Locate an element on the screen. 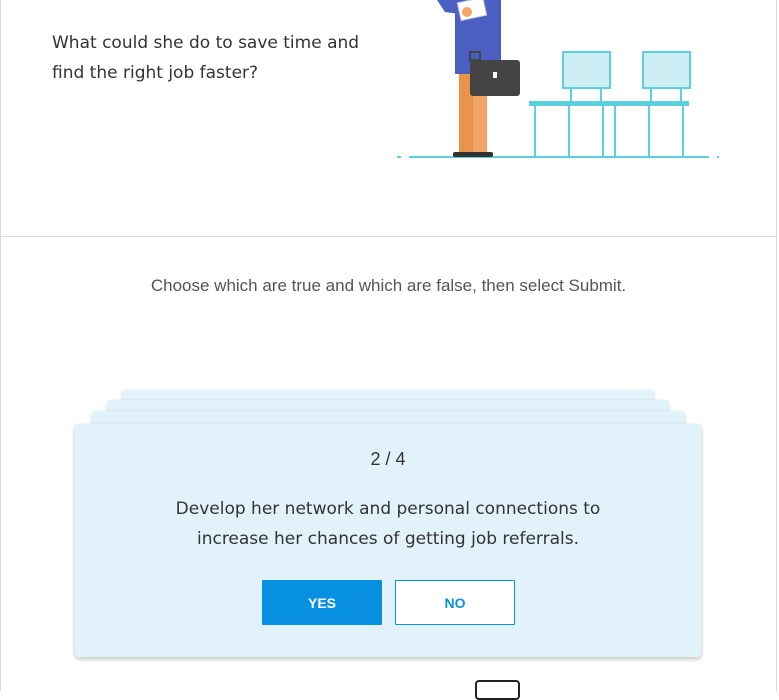  job-seeker-waiting-illustration is located at coordinates (558, 79).